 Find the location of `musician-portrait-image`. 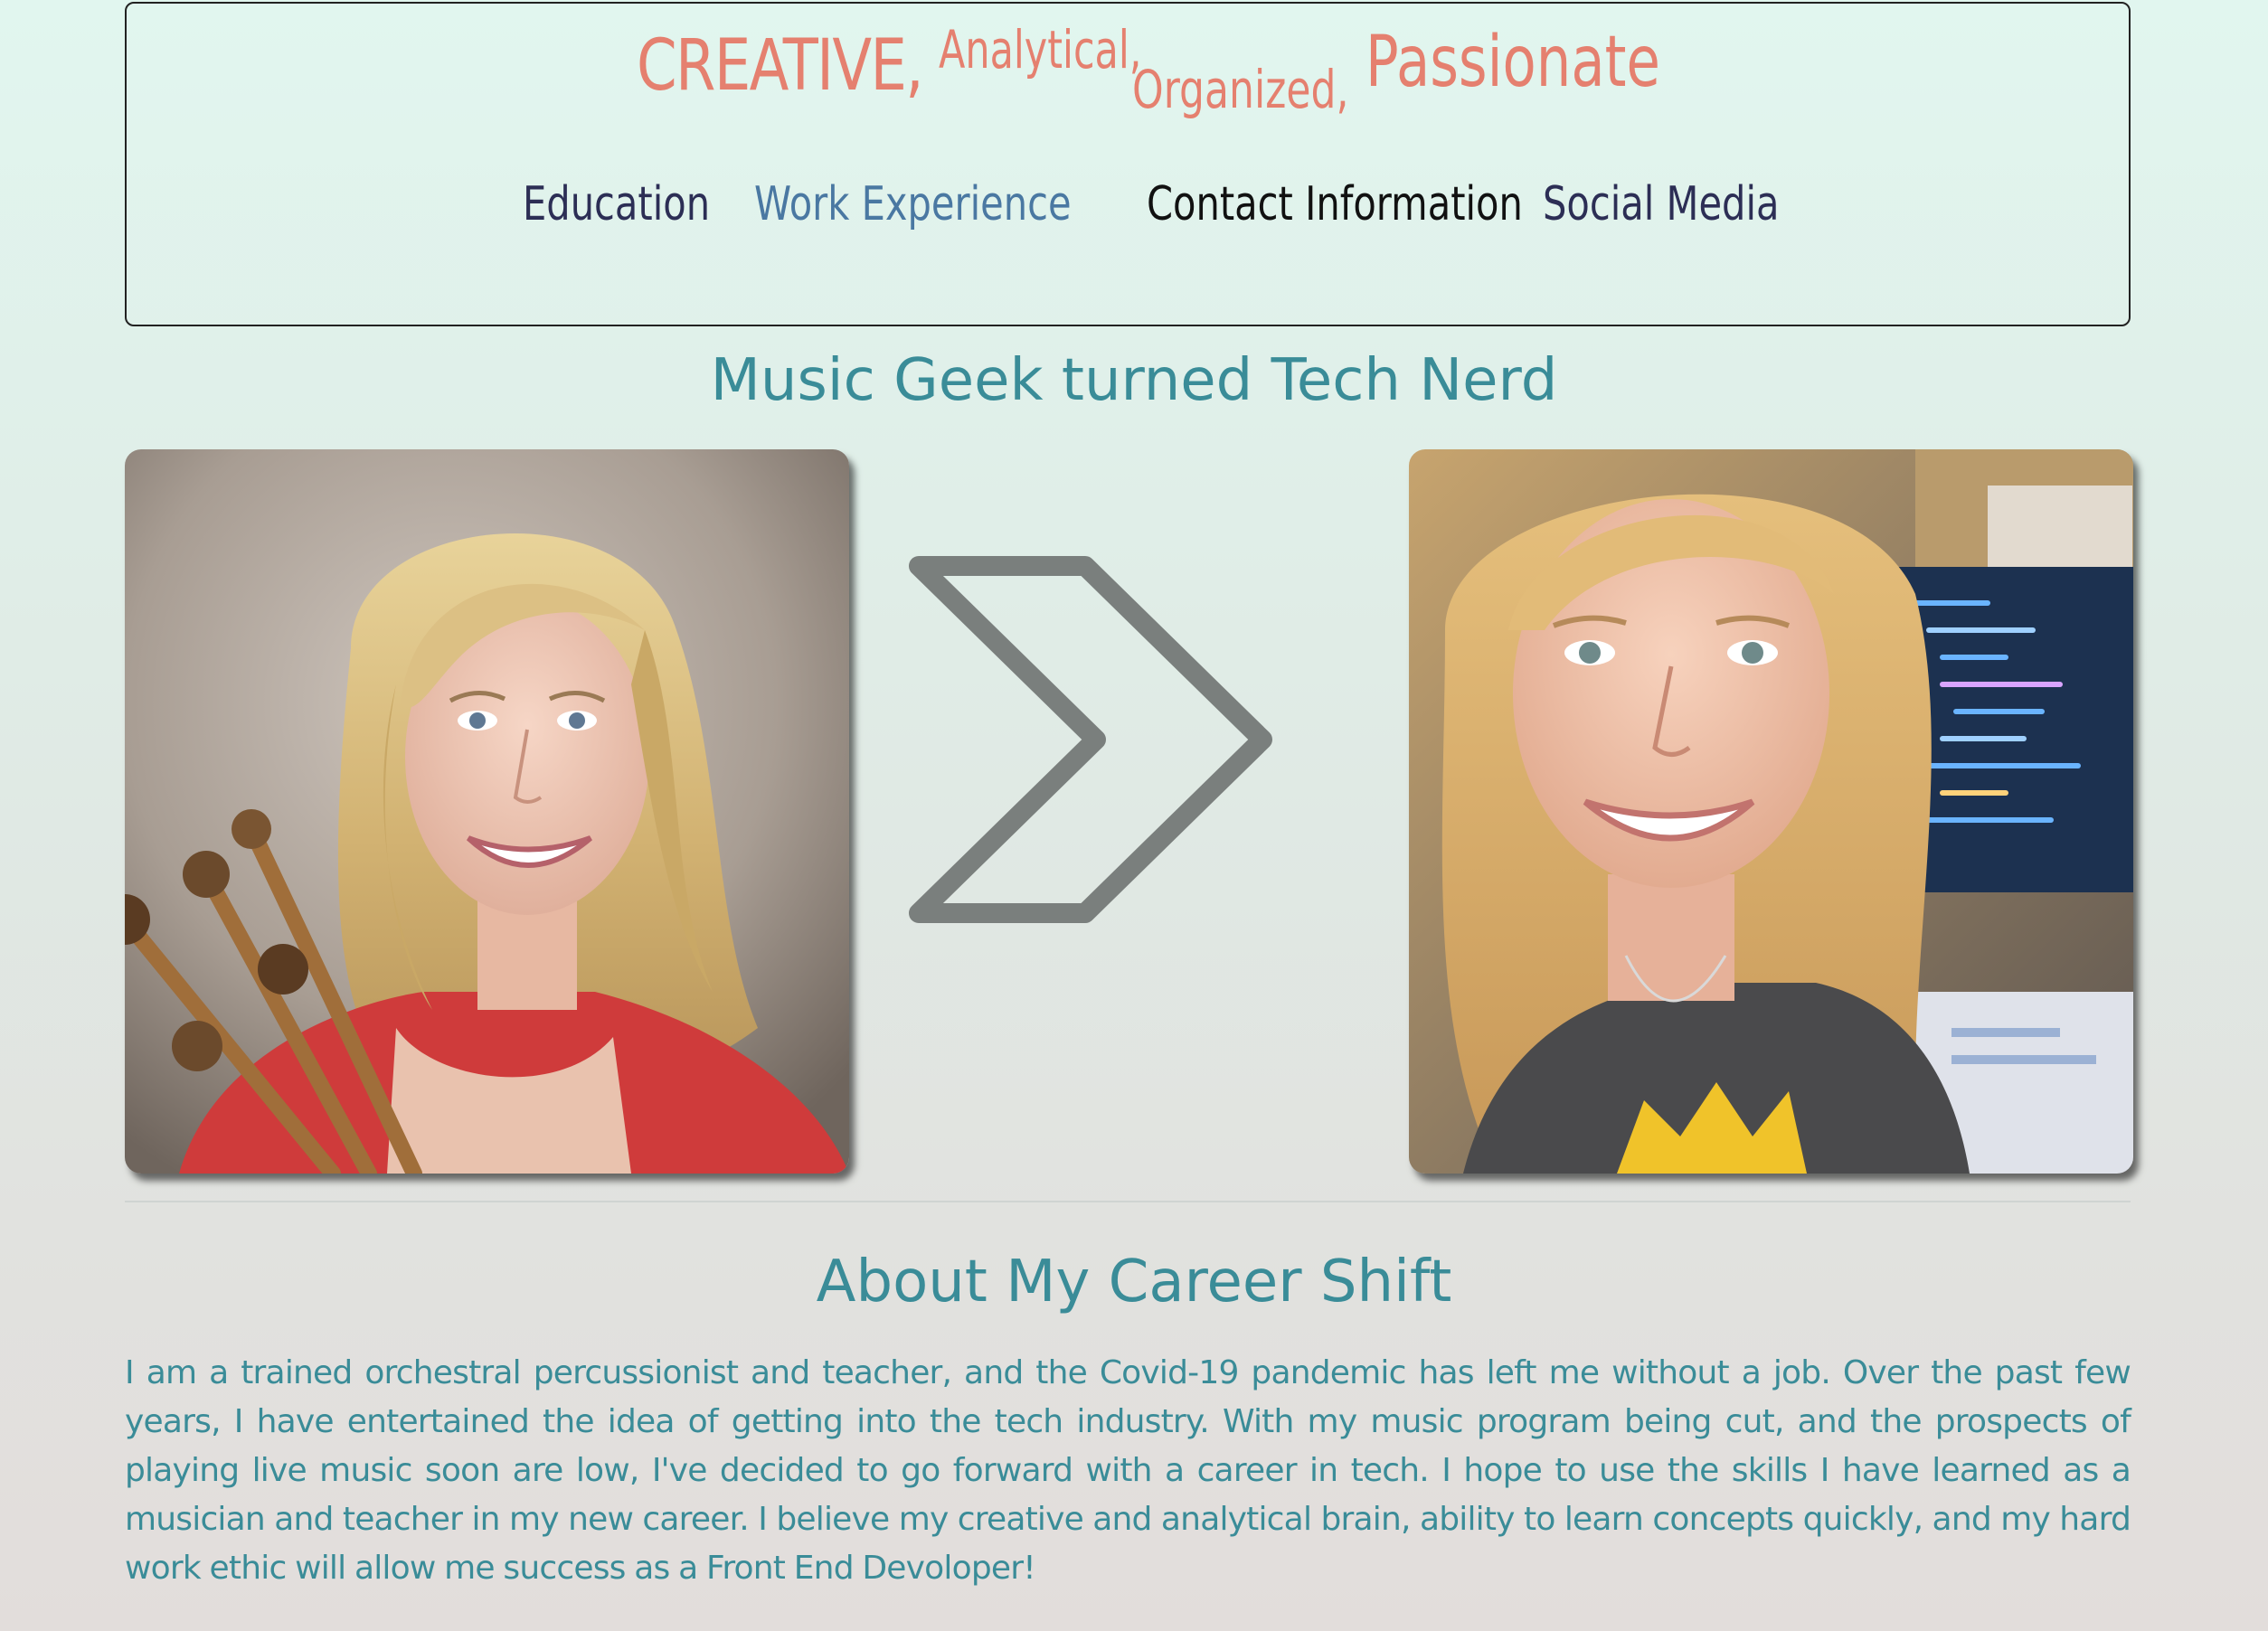

musician-portrait-image is located at coordinates (487, 811).